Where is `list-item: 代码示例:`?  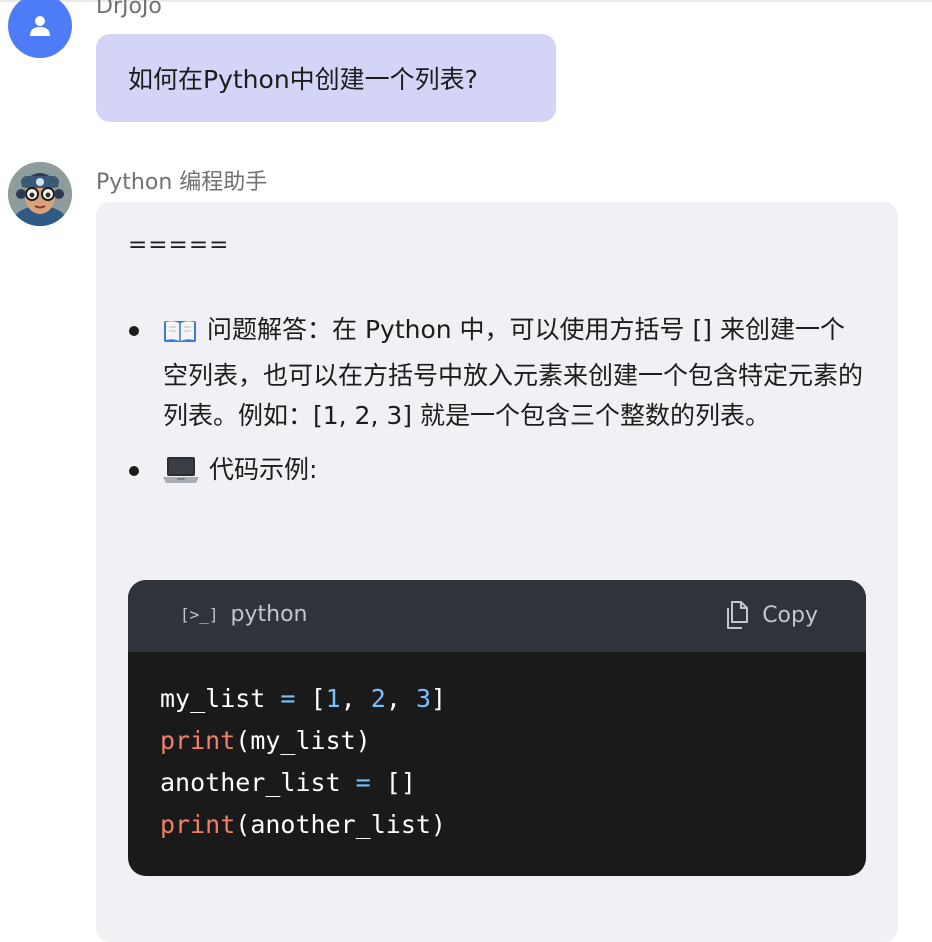 list-item: 代码示例: is located at coordinates (498, 473).